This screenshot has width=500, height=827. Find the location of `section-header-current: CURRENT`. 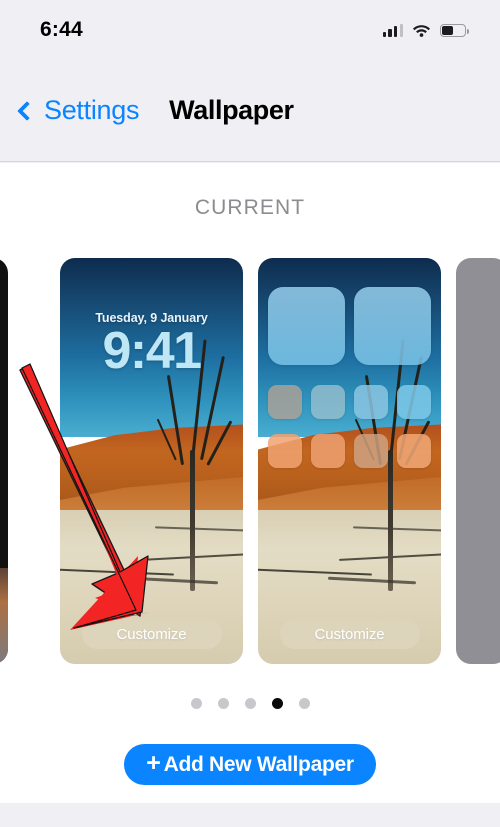

section-header-current: CURRENT is located at coordinates (250, 207).